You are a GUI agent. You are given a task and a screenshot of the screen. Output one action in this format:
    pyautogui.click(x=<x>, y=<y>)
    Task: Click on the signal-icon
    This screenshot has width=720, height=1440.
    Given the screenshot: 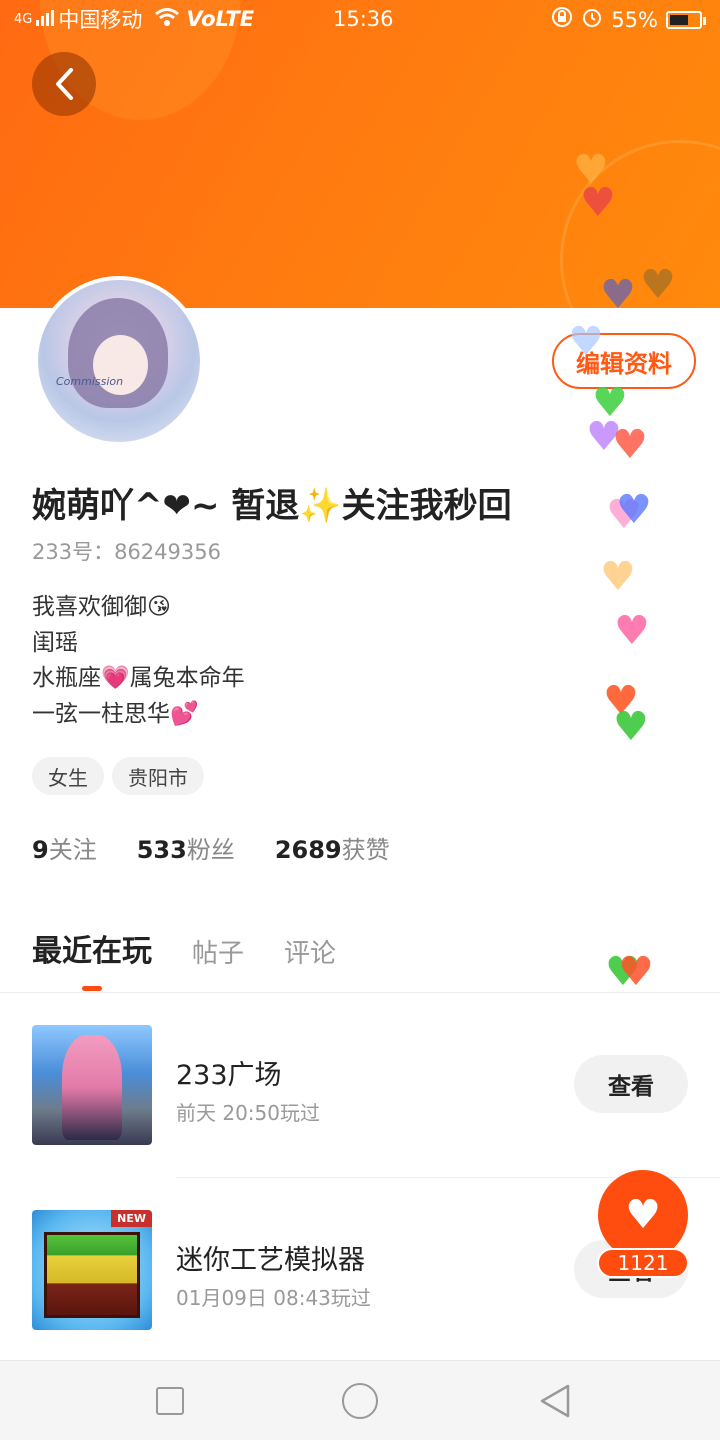 What is the action you would take?
    pyautogui.click(x=45, y=19)
    